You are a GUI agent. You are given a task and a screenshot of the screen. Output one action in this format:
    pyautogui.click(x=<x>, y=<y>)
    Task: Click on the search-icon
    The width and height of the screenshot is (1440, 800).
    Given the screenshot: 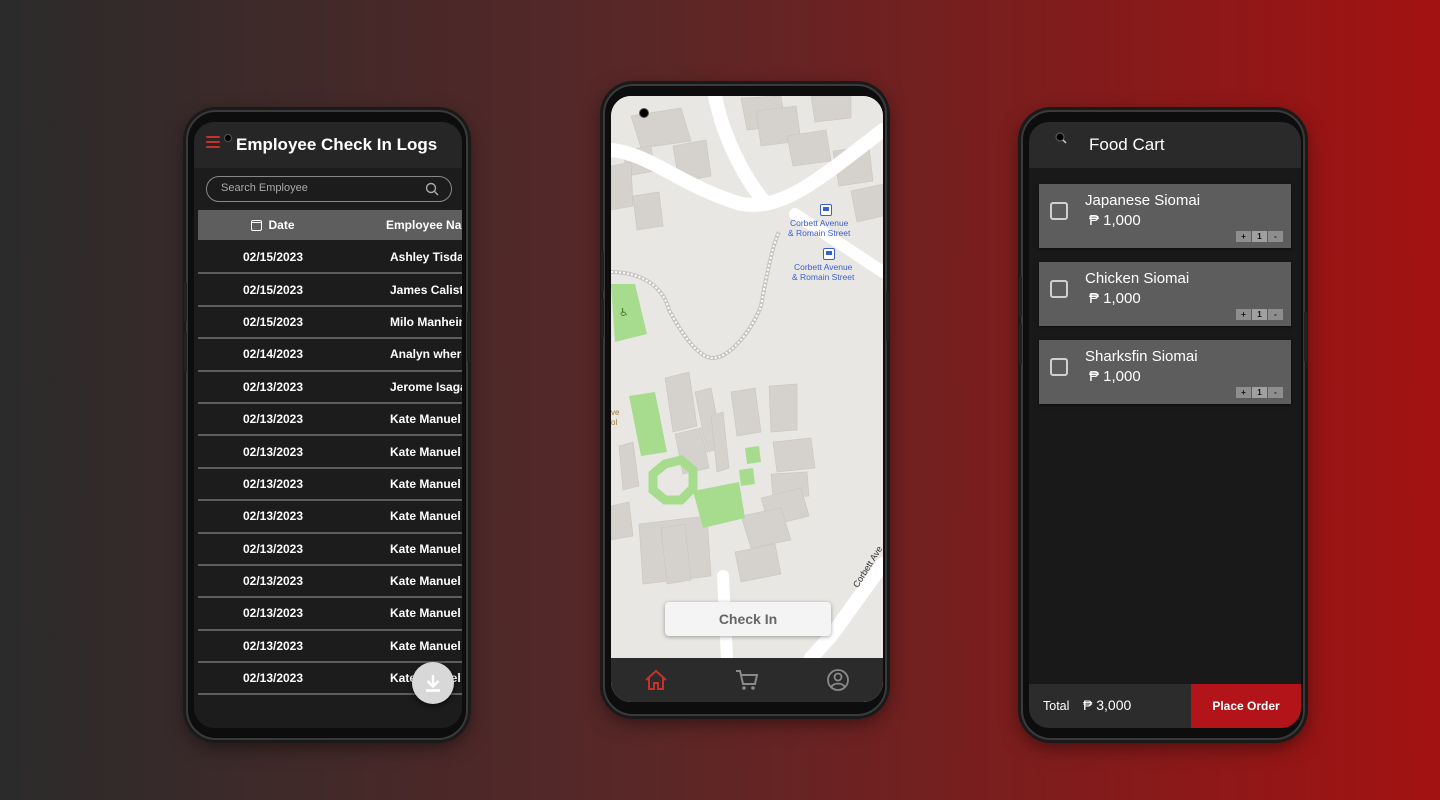 What is the action you would take?
    pyautogui.click(x=432, y=189)
    